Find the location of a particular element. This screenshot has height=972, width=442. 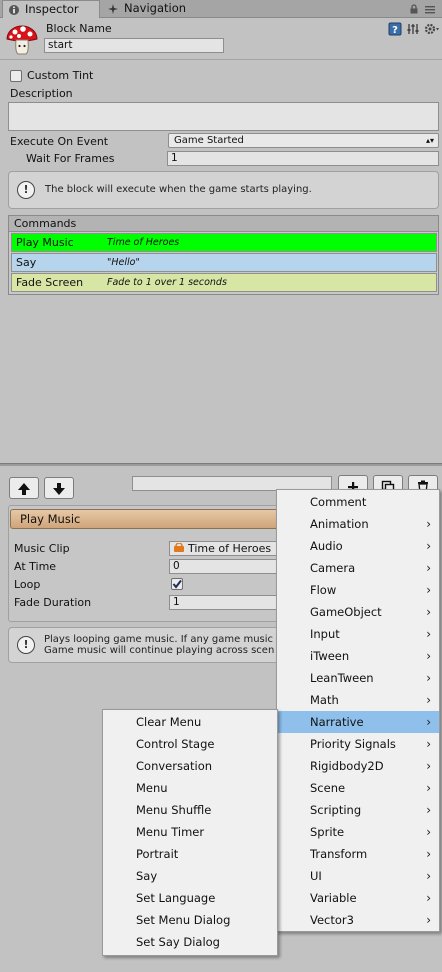

menu-item-ui: UI › is located at coordinates (358, 876).